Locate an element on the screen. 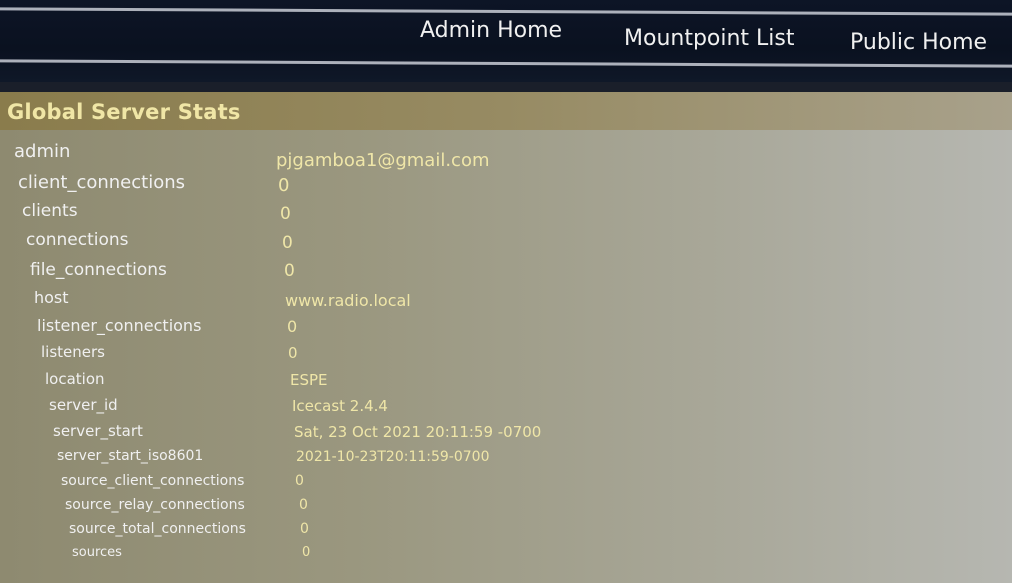  stat-key: client_connections is located at coordinates (101, 182).